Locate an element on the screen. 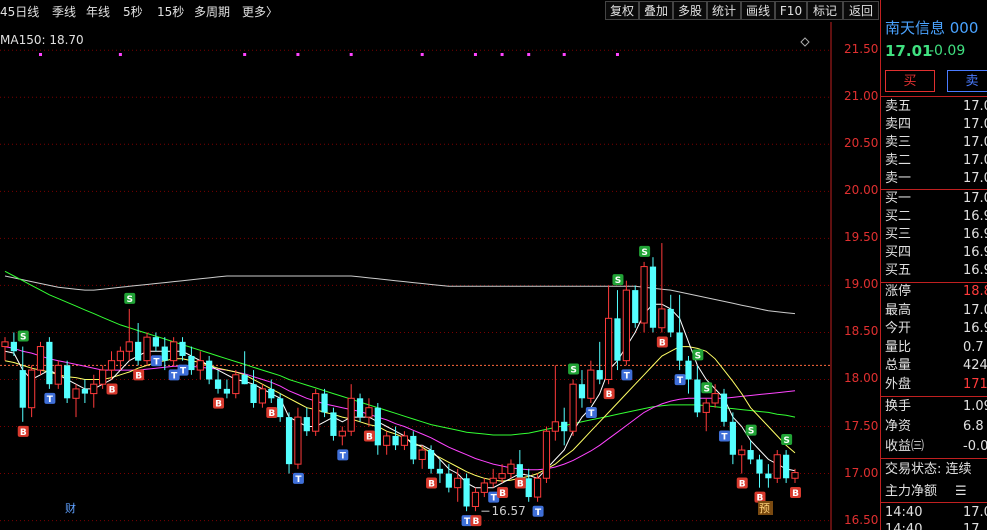 The width and height of the screenshot is (987, 530). draw-button: 画线 is located at coordinates (758, 10).